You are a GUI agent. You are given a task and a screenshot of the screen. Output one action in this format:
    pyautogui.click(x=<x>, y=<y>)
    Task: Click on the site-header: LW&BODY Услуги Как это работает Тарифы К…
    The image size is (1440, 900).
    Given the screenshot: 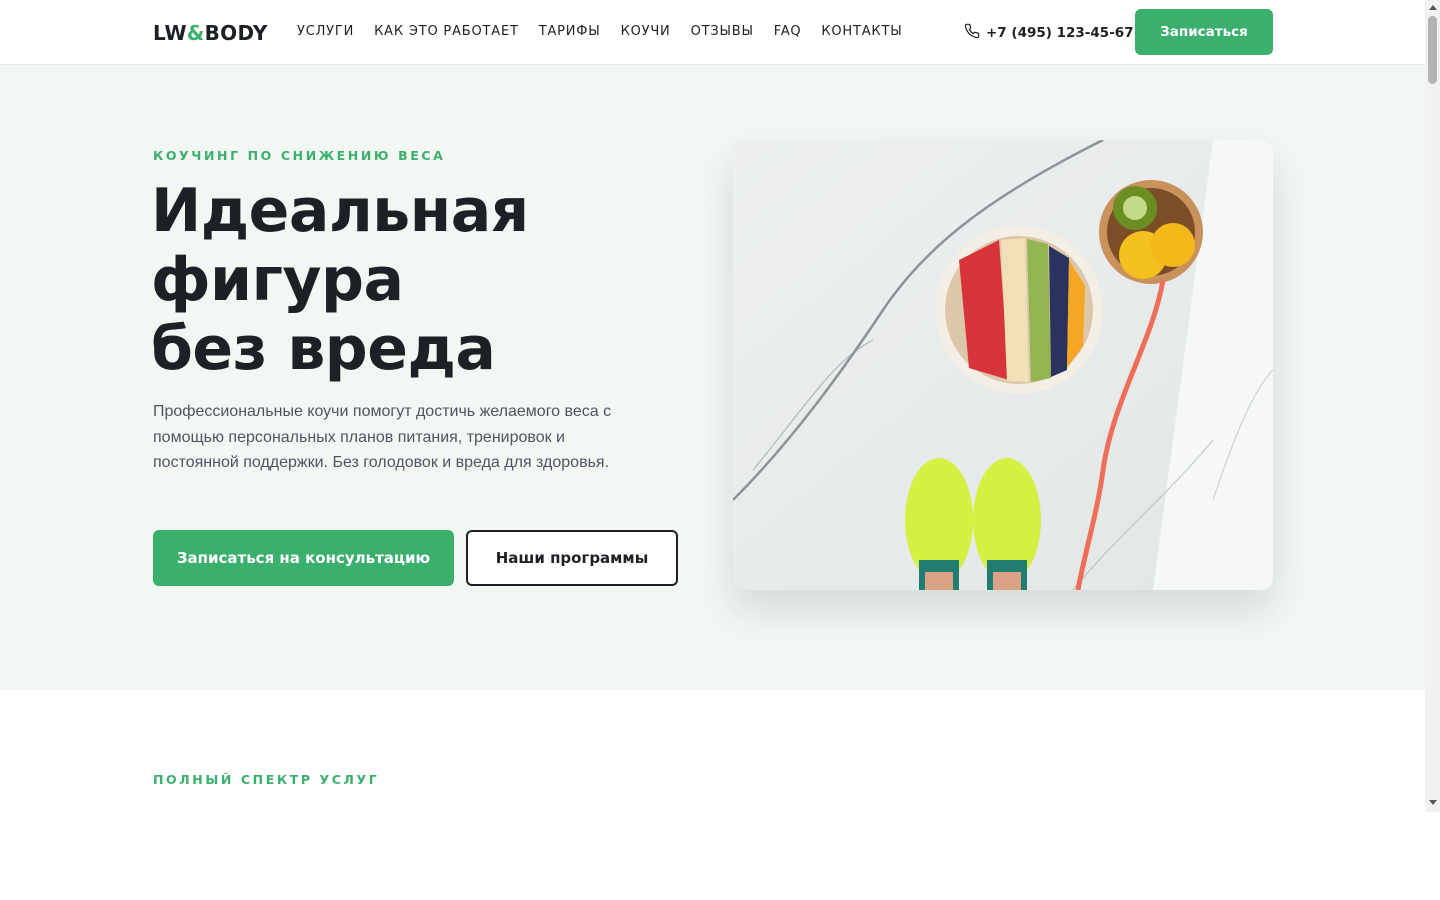 What is the action you would take?
    pyautogui.click(x=712, y=32)
    